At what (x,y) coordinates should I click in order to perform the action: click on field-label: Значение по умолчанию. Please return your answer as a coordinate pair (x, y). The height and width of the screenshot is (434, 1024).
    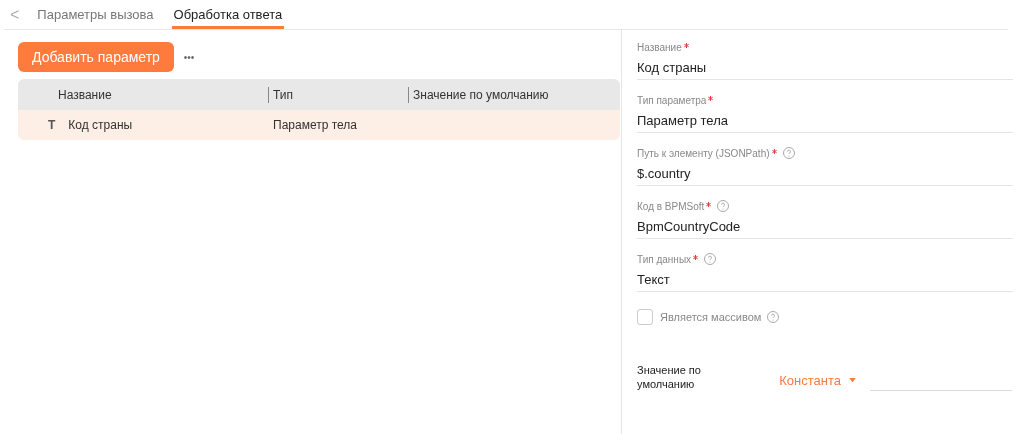
    Looking at the image, I should click on (669, 377).